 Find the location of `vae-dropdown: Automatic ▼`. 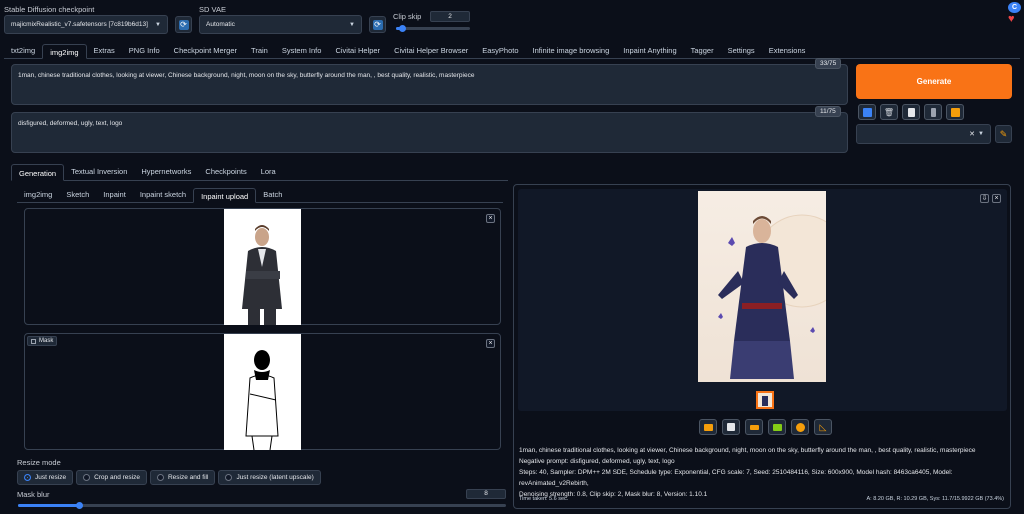

vae-dropdown: Automatic ▼ is located at coordinates (280, 24).